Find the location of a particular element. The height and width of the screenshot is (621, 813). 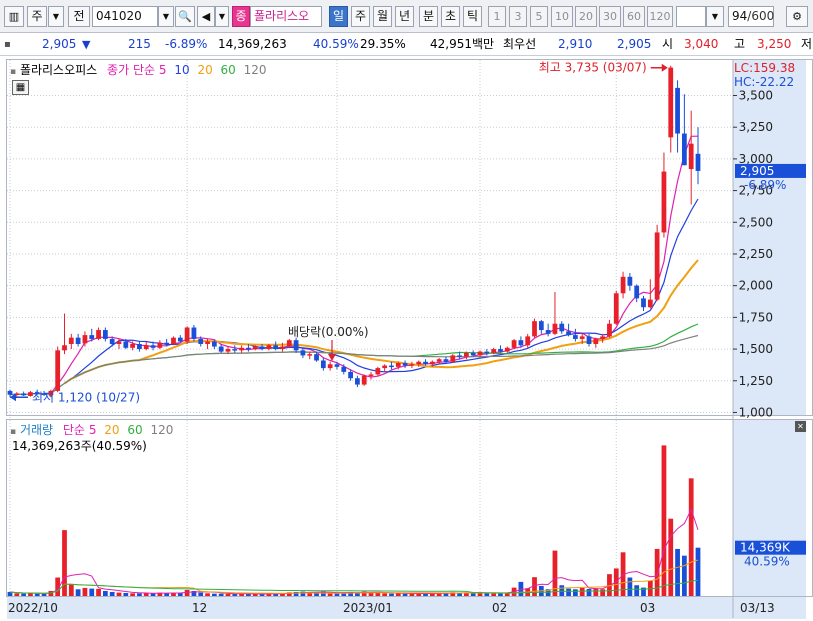

vol-ma-label: 단순 is located at coordinates (73, 430).